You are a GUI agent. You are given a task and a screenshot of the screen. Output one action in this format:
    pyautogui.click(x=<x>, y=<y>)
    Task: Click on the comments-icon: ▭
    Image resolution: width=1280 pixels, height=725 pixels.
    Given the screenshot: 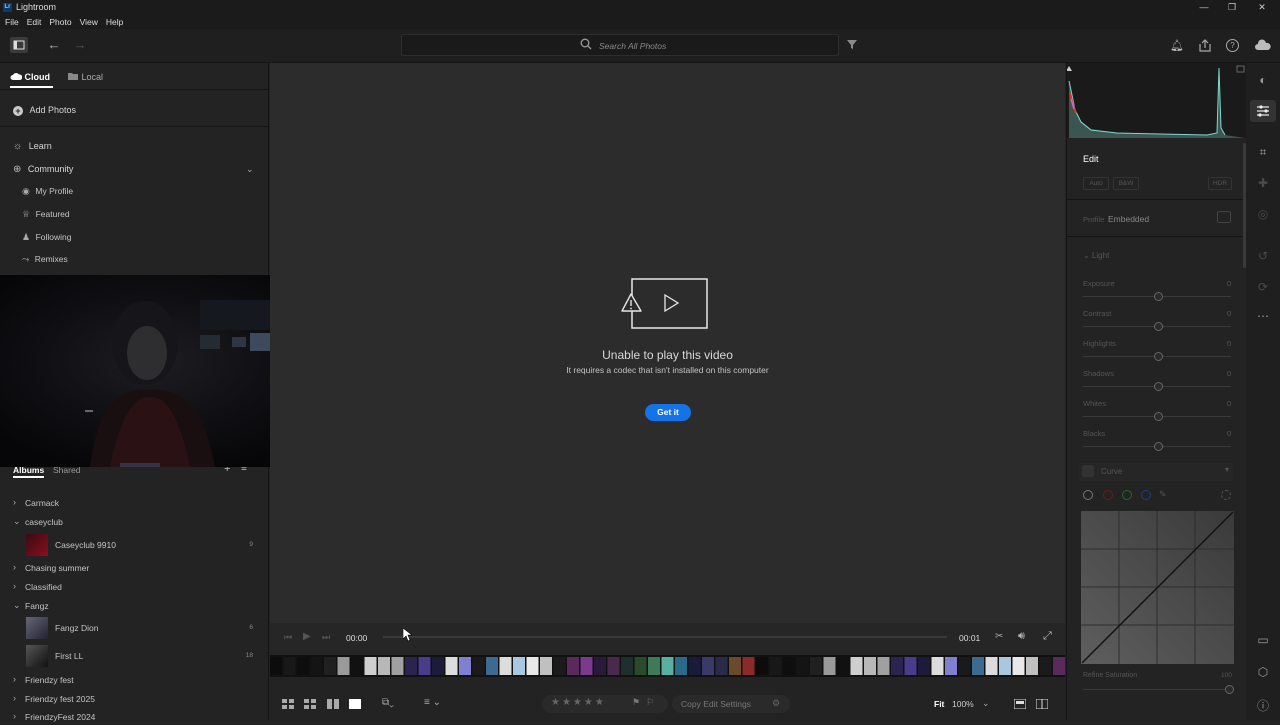 What is the action you would take?
    pyautogui.click(x=1263, y=640)
    